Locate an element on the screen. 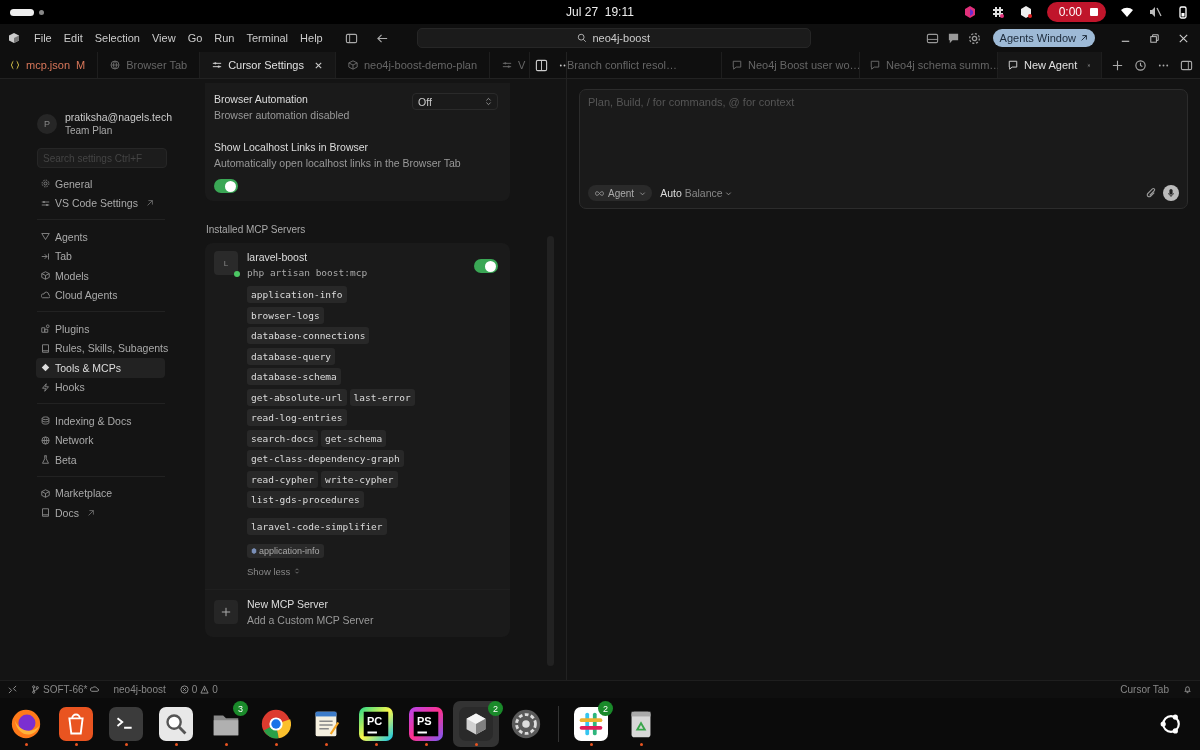 The height and width of the screenshot is (750, 1200). infinity-icon is located at coordinates (599, 193).